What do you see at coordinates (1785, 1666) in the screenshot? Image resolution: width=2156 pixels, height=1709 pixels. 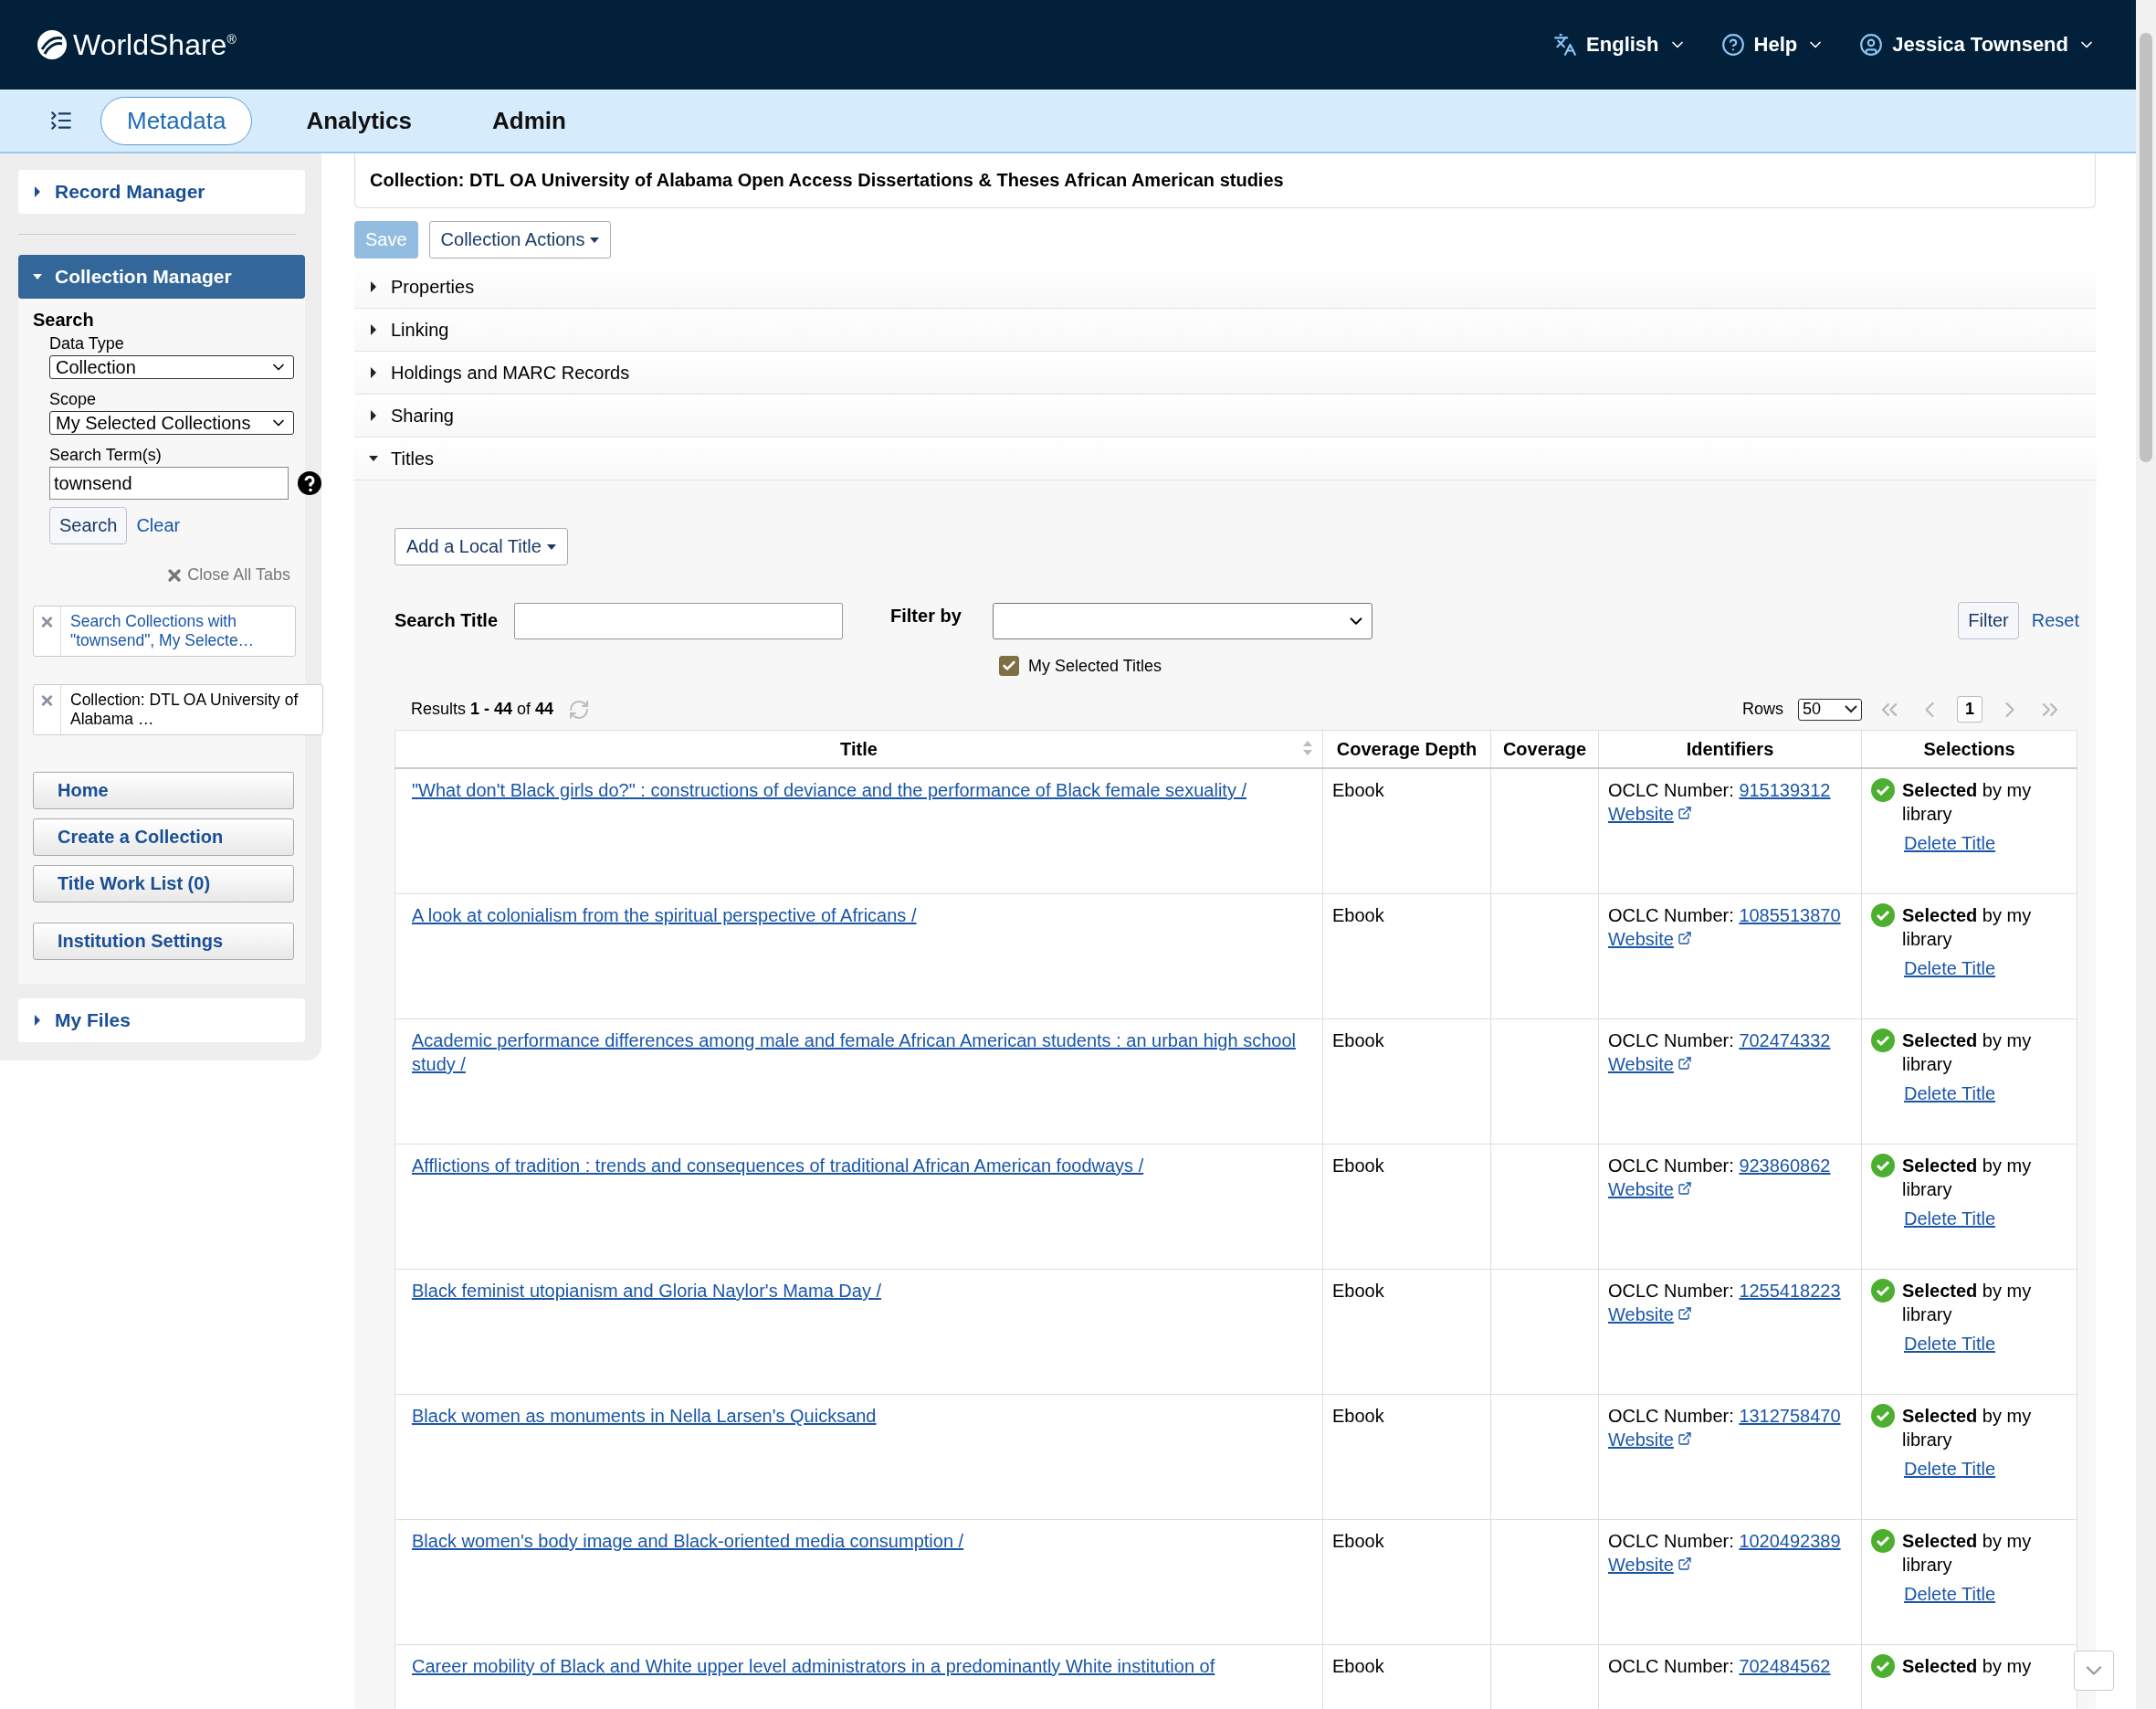 I see `oclc-link: 702484562` at bounding box center [1785, 1666].